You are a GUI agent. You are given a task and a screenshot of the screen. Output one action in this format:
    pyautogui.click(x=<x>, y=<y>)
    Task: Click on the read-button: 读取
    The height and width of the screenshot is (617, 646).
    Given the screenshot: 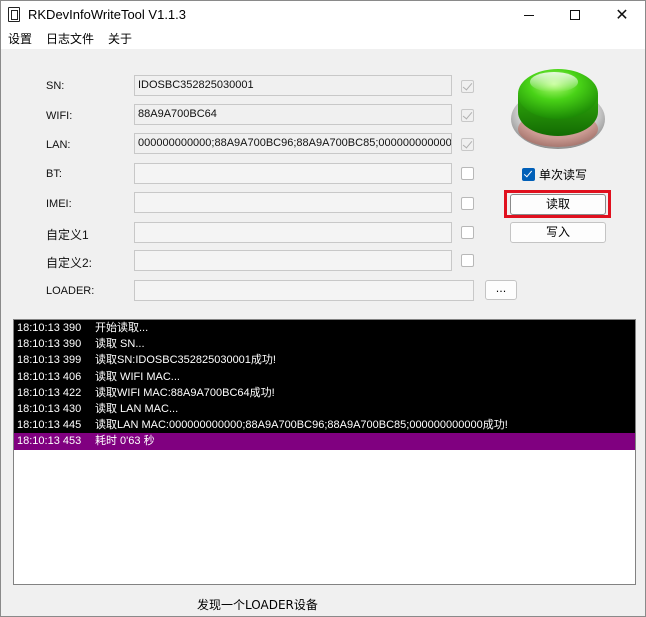 What is the action you would take?
    pyautogui.click(x=558, y=204)
    